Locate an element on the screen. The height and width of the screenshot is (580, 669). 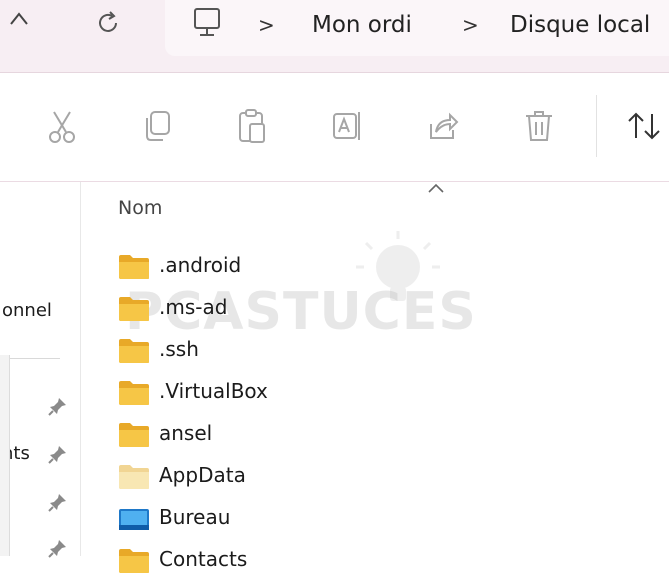
delete-icon is located at coordinates (539, 126).